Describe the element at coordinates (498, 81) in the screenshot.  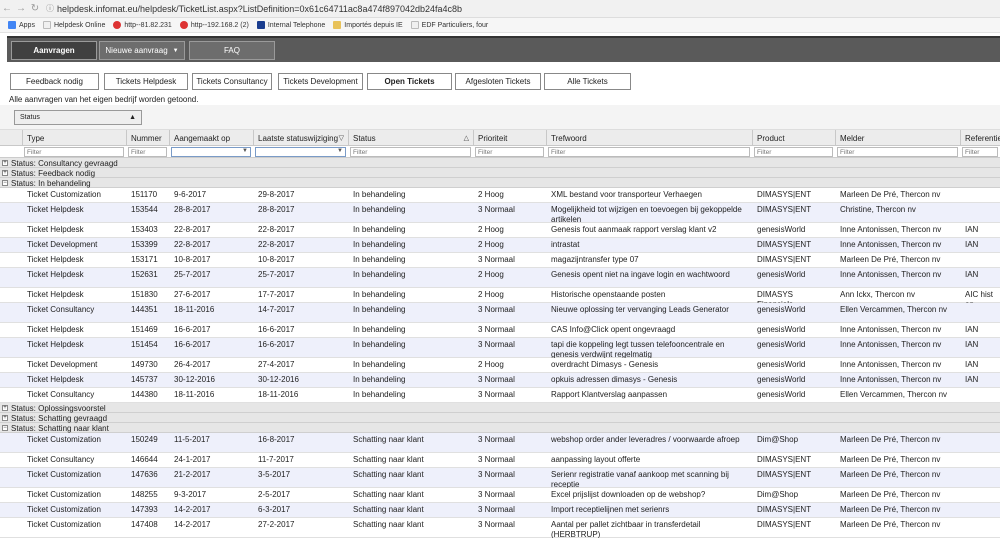
I see `tab-afgesloten-tickets: Afgesloten Tickets` at that location.